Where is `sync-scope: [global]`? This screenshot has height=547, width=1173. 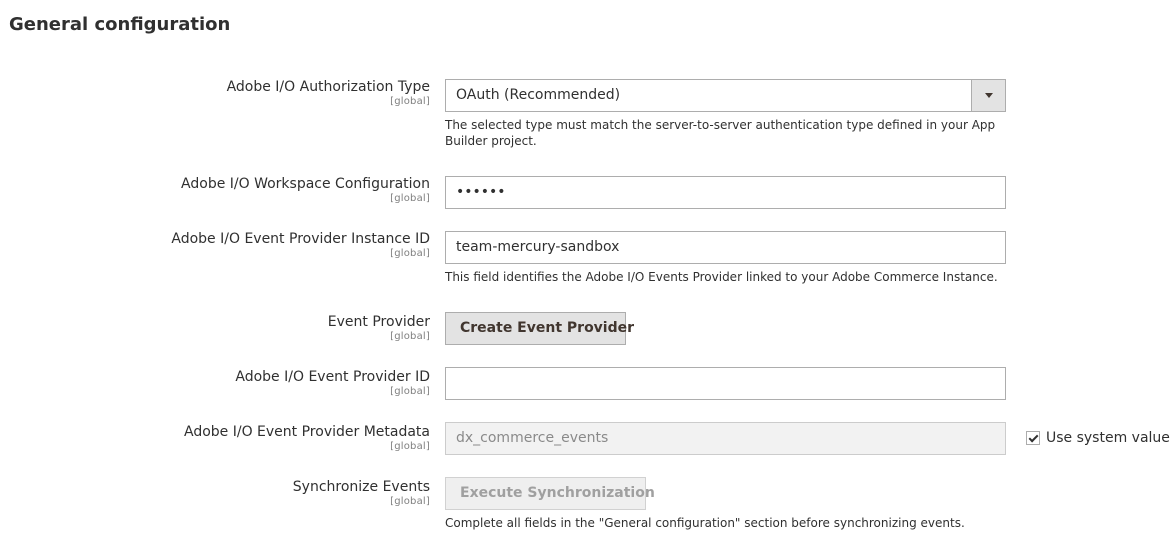 sync-scope: [global] is located at coordinates (410, 501).